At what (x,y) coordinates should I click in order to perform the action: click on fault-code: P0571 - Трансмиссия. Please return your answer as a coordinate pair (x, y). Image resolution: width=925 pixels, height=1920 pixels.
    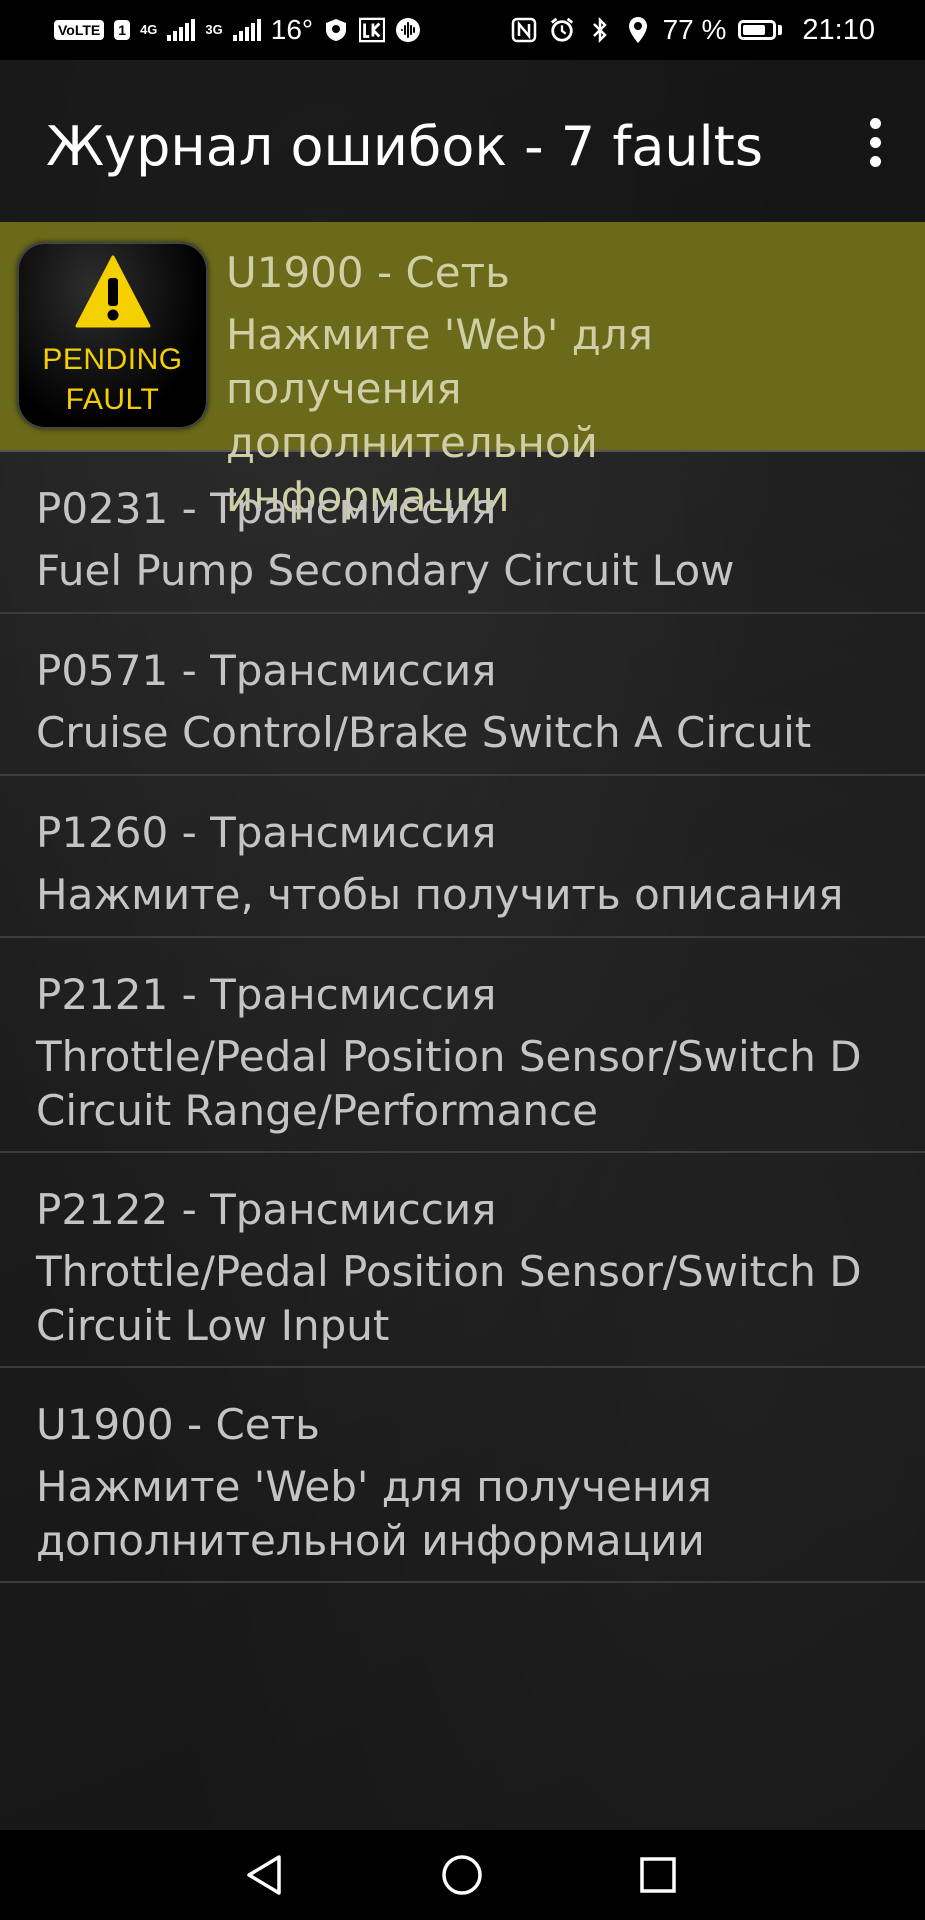
    Looking at the image, I should click on (266, 670).